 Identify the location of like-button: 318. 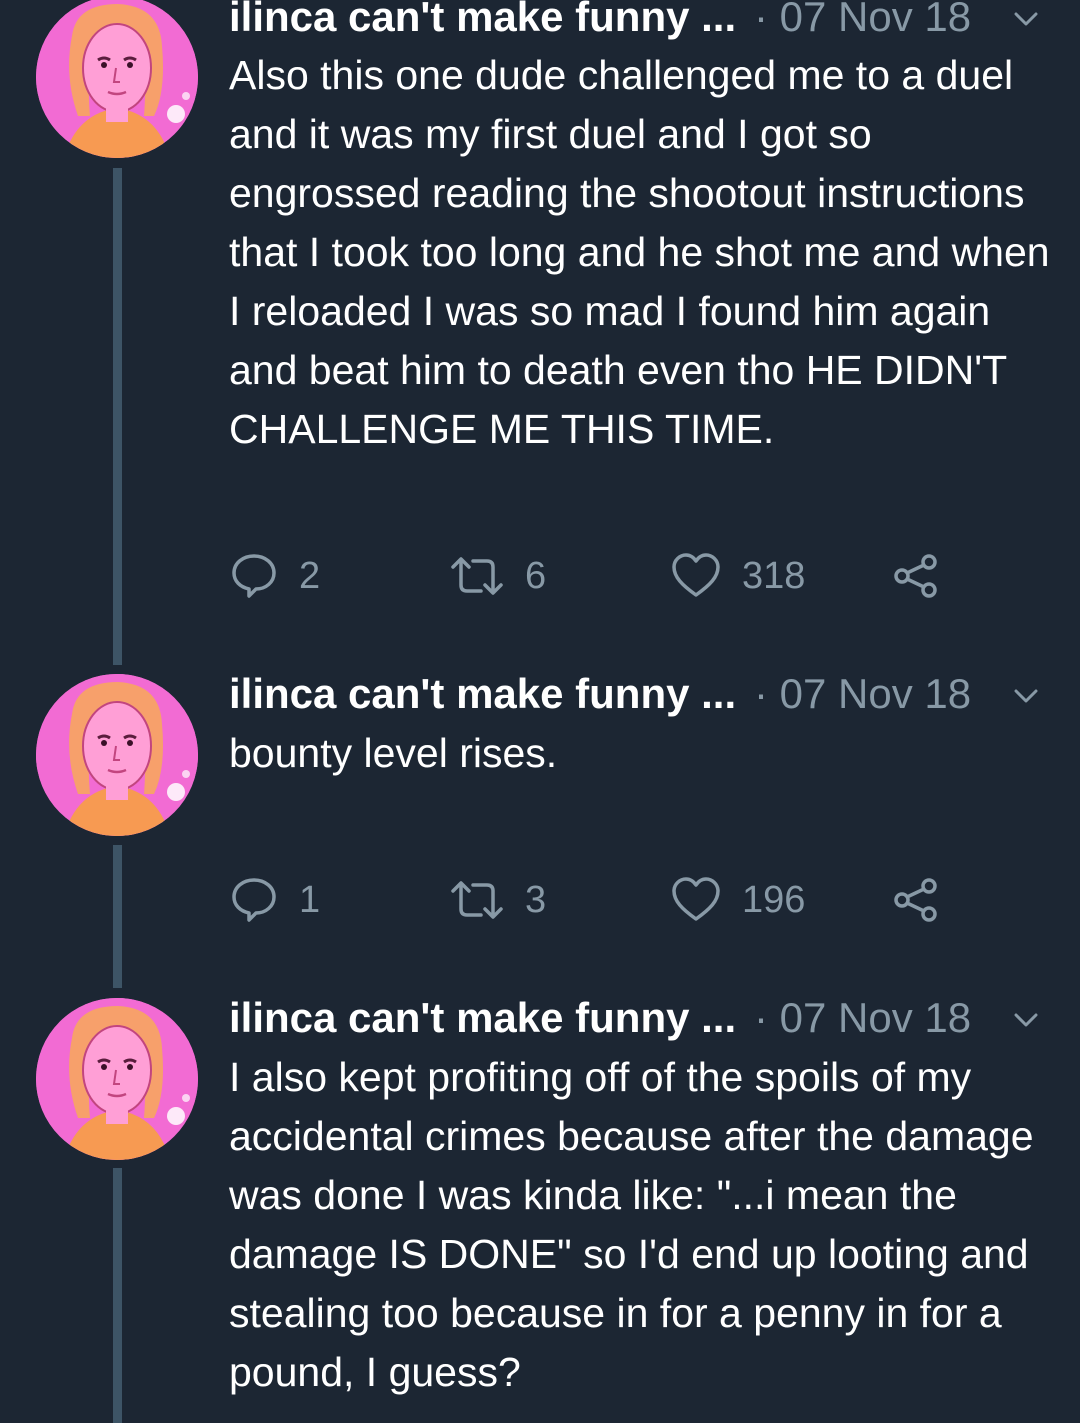
(737, 576).